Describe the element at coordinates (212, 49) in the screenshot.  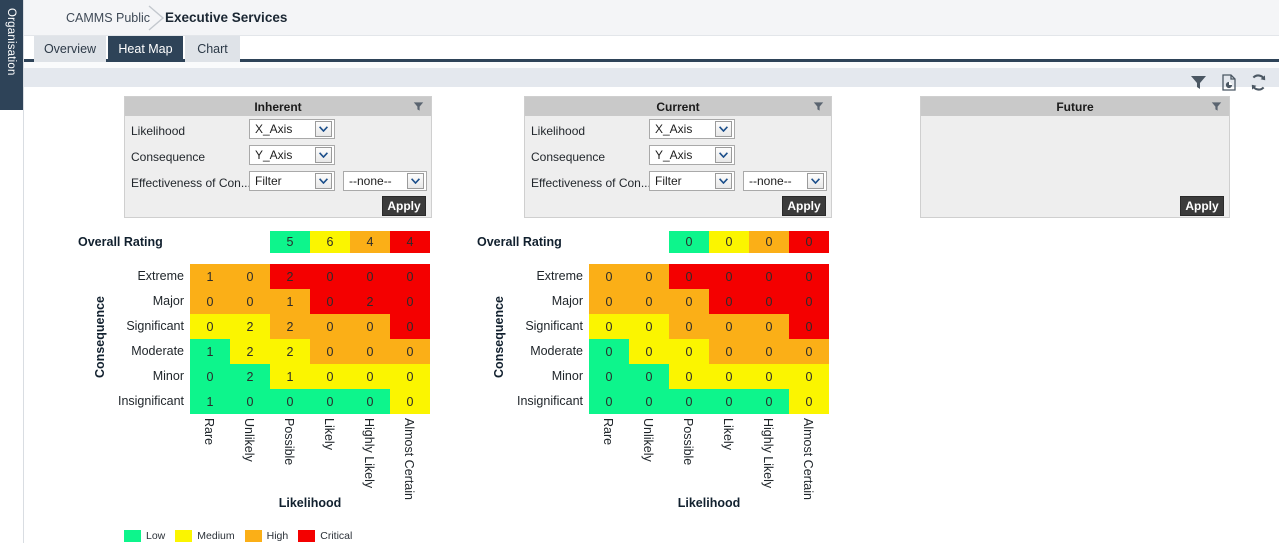
I see `tab-chart: Chart` at that location.